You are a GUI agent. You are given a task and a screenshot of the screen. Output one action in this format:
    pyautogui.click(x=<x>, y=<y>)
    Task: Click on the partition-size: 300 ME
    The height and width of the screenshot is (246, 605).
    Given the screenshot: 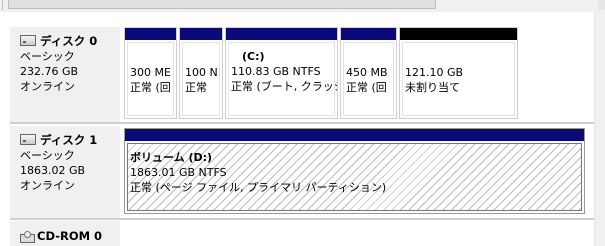 What is the action you would take?
    pyautogui.click(x=150, y=72)
    